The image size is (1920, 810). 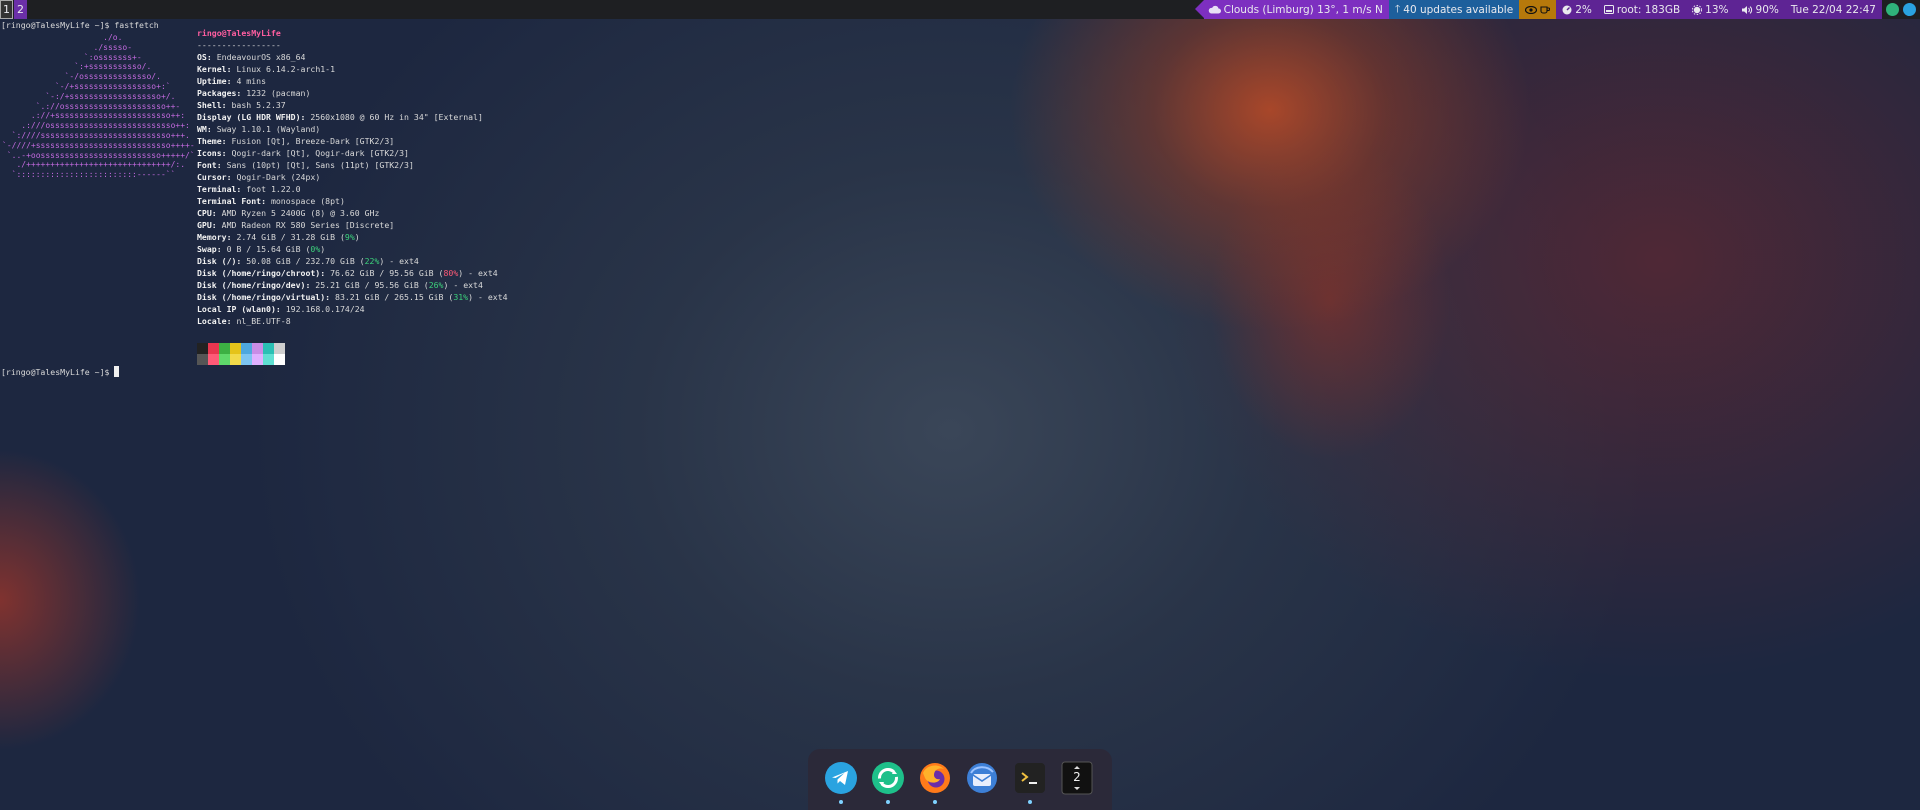 I want to click on firefox-icon, so click(x=935, y=778).